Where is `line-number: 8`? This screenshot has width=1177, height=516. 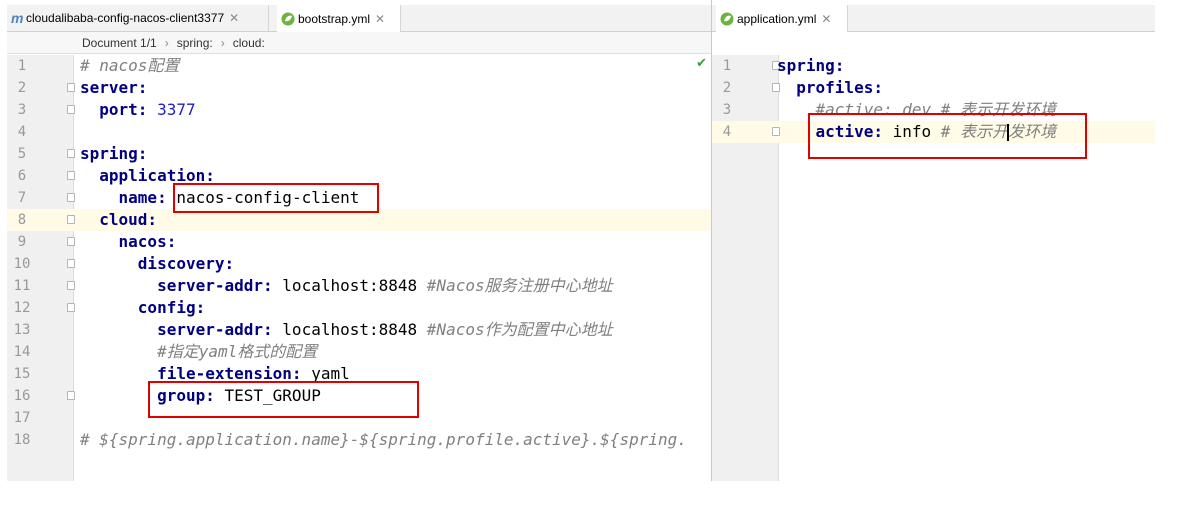
line-number: 8 is located at coordinates (22, 220).